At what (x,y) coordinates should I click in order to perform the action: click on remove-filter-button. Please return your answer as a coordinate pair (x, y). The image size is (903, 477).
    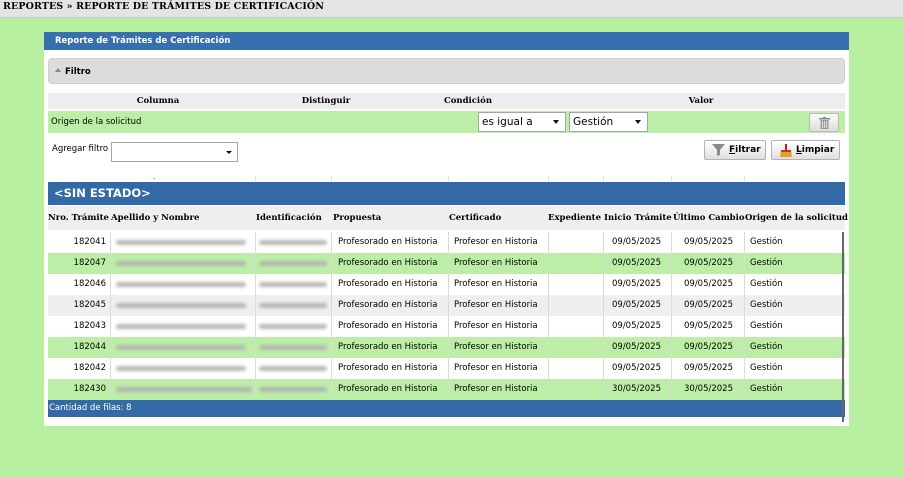
    Looking at the image, I should click on (824, 122).